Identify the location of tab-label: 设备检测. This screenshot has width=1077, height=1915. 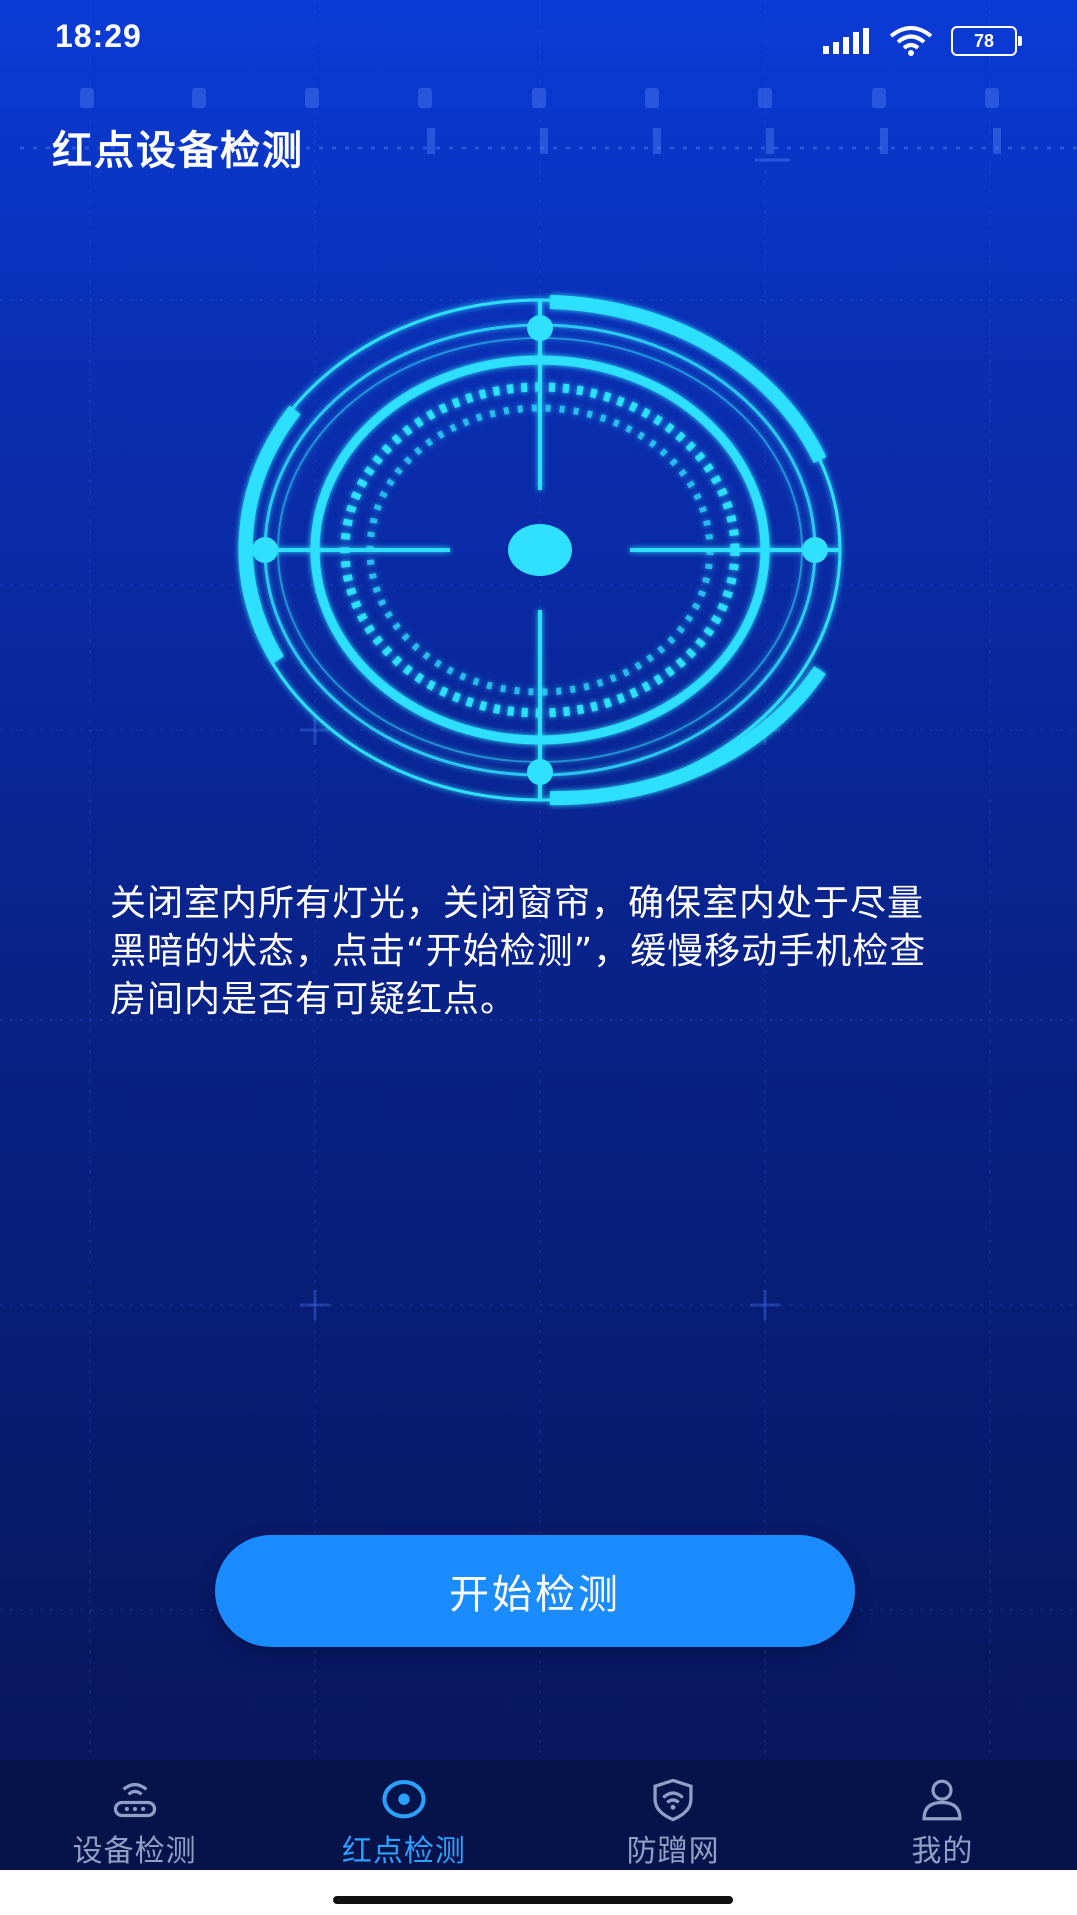
(134, 1851).